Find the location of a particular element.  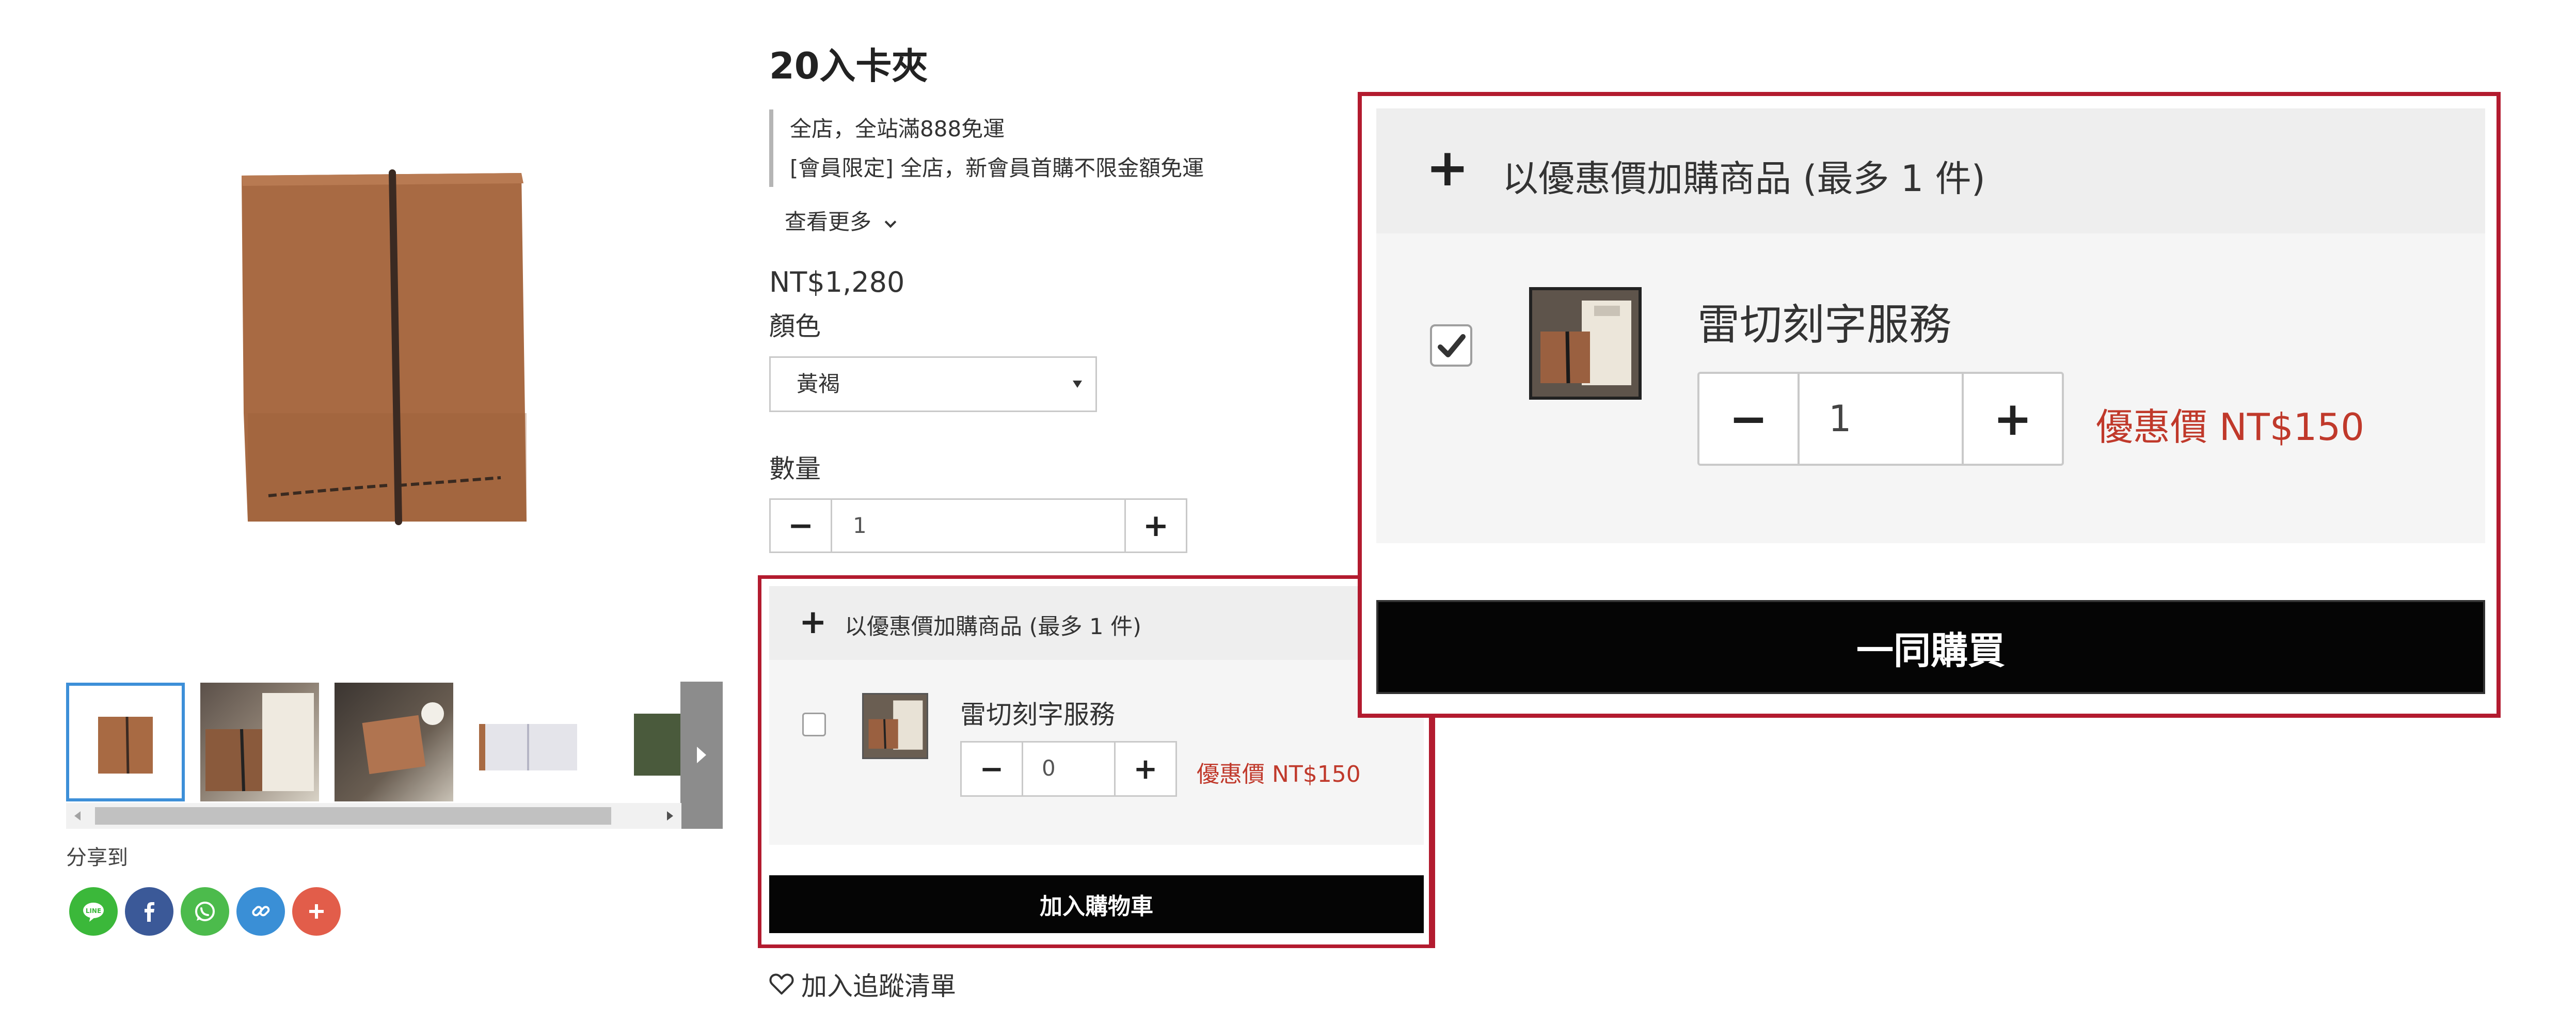

addon-quantity-input: 0 is located at coordinates (1069, 769).